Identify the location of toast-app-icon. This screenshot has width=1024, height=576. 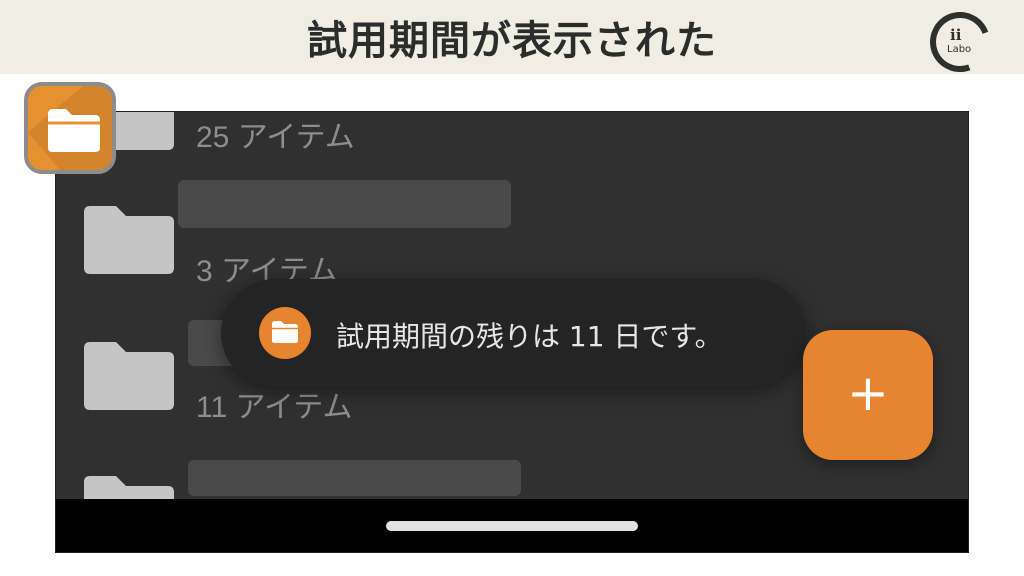
(285, 333).